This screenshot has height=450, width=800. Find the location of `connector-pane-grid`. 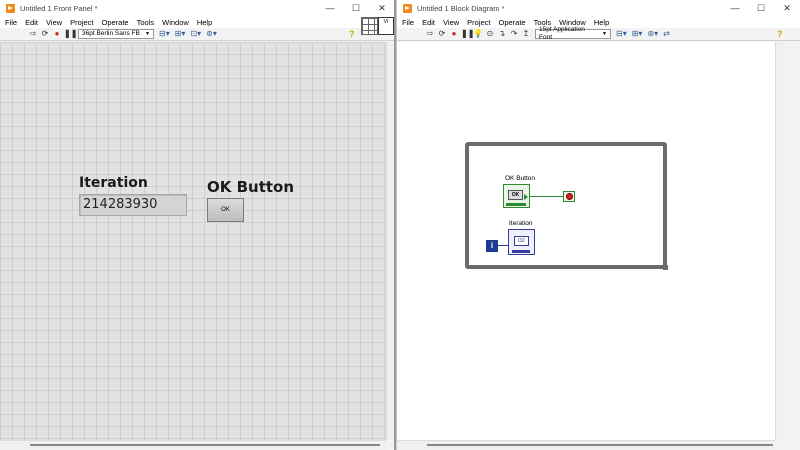

connector-pane-grid is located at coordinates (369, 26).